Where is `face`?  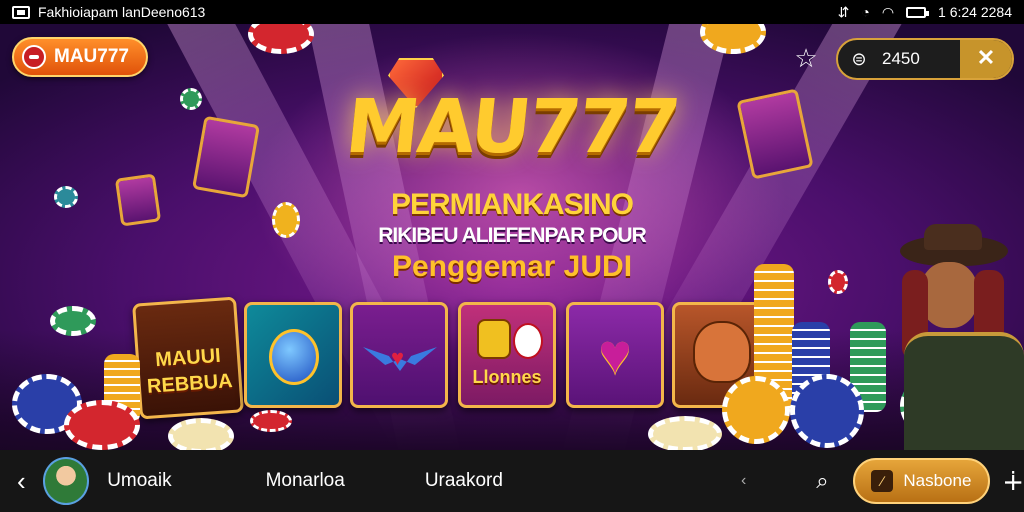 face is located at coordinates (949, 295).